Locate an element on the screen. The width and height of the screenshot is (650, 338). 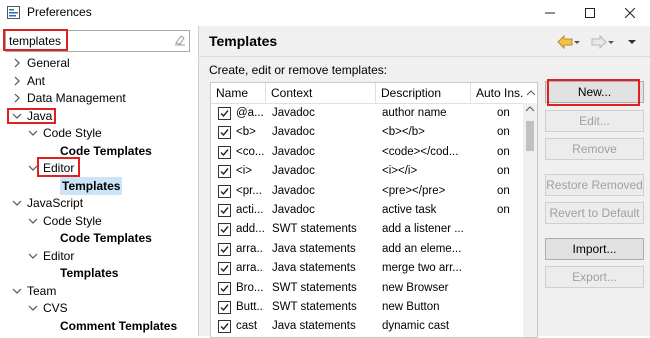
forward-dropdown-icon is located at coordinates (611, 42).